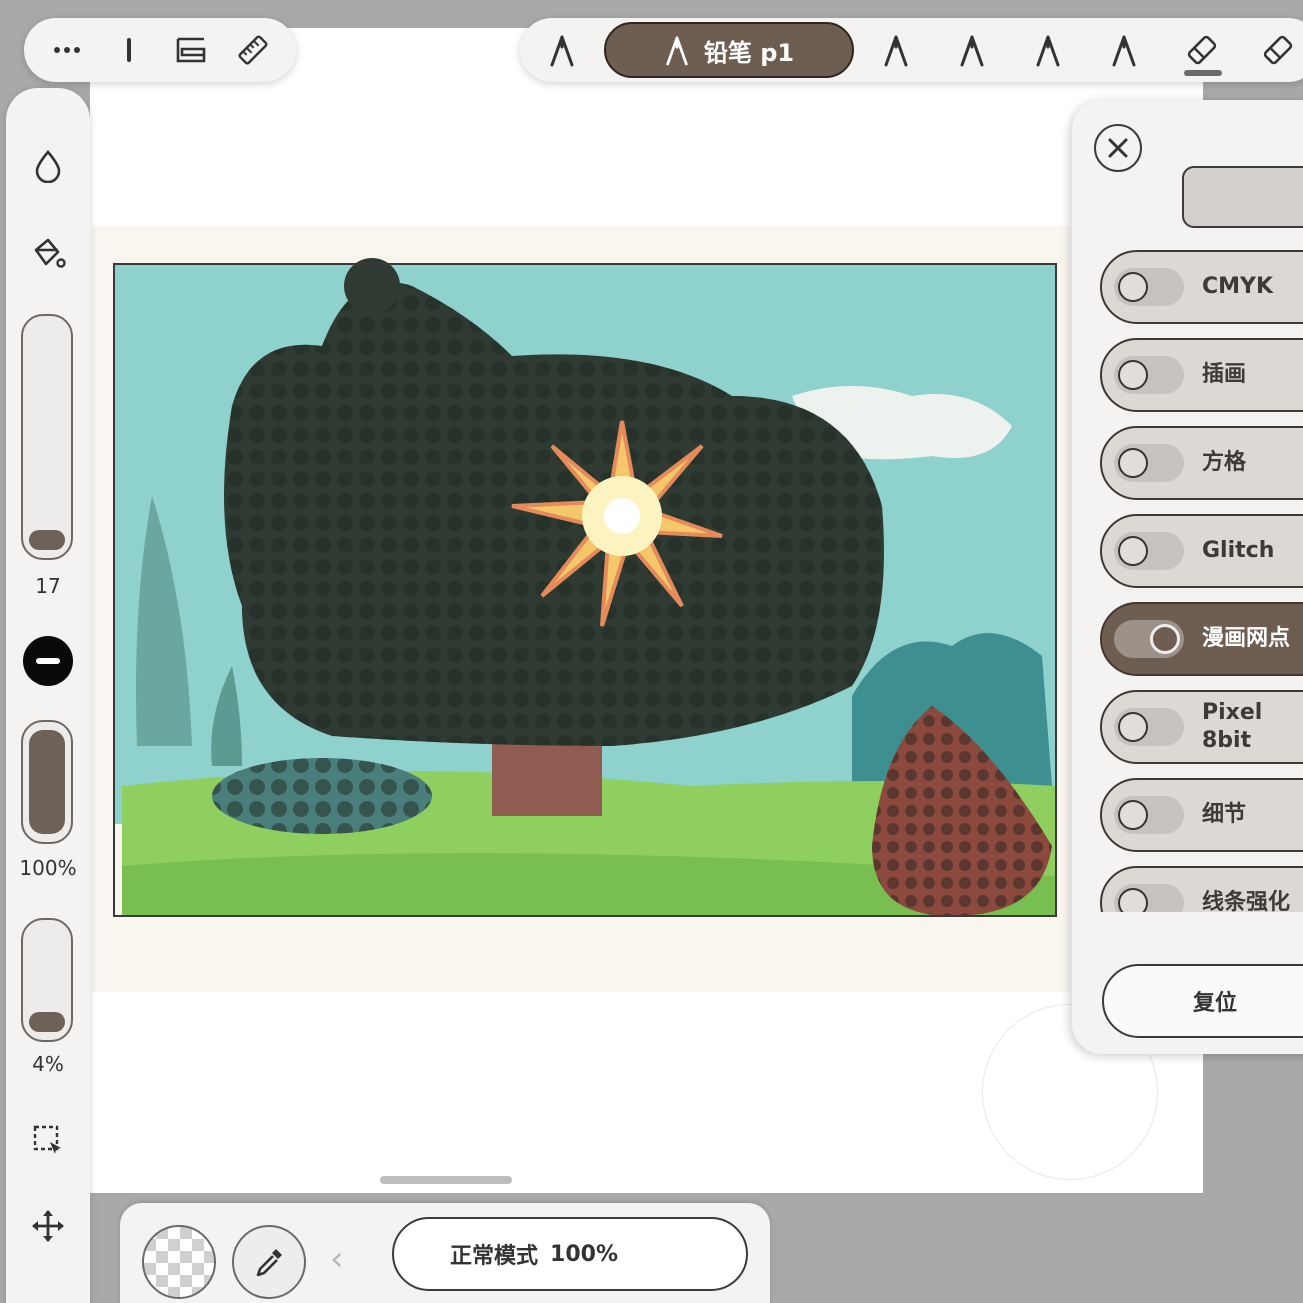 The image size is (1303, 1303). What do you see at coordinates (584, 1254) in the screenshot?
I see `layer-opacity-label: 100%` at bounding box center [584, 1254].